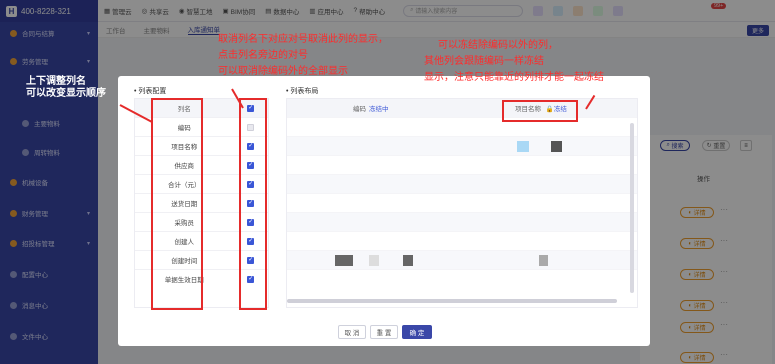 This screenshot has height=364, width=775. I want to click on annotation-freeze-line1: 可以冻结除编码以外的列，, so click(498, 45).